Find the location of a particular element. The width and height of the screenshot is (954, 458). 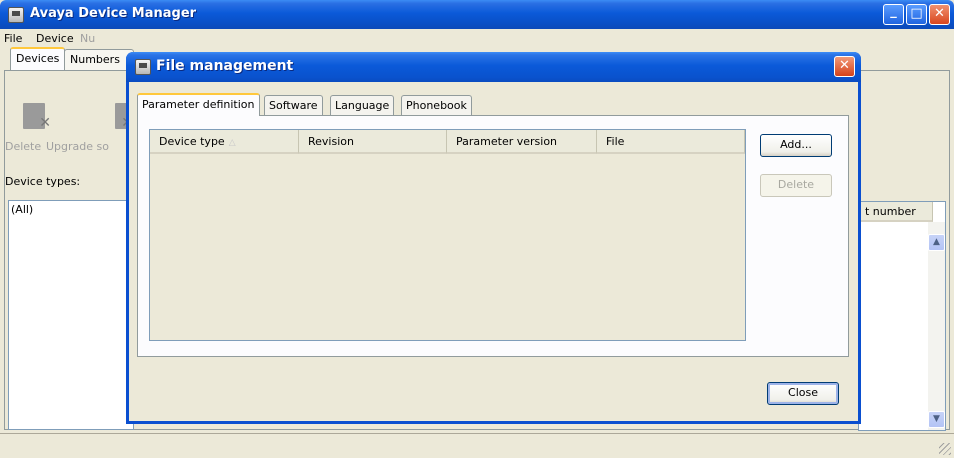

status-bar is located at coordinates (477, 445).